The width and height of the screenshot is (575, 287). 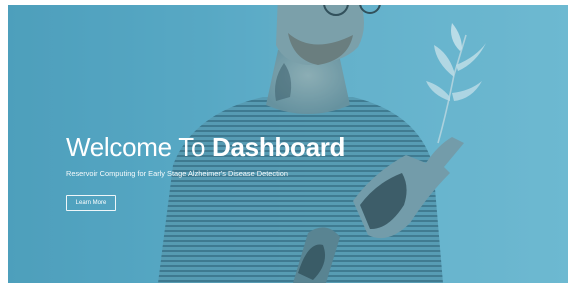 I want to click on welcome-title-strong: Dashboard, so click(x=279, y=147).